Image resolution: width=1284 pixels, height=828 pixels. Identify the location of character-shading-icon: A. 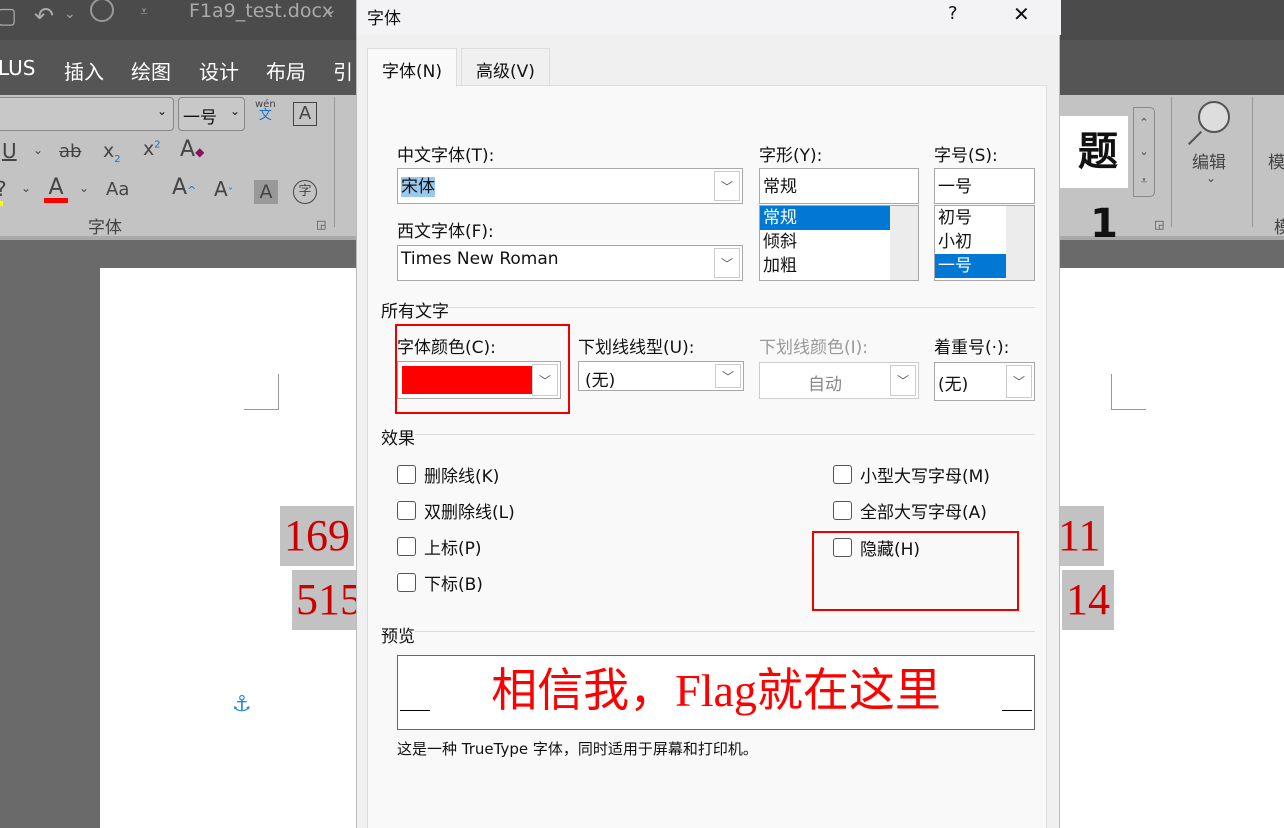
(266, 192).